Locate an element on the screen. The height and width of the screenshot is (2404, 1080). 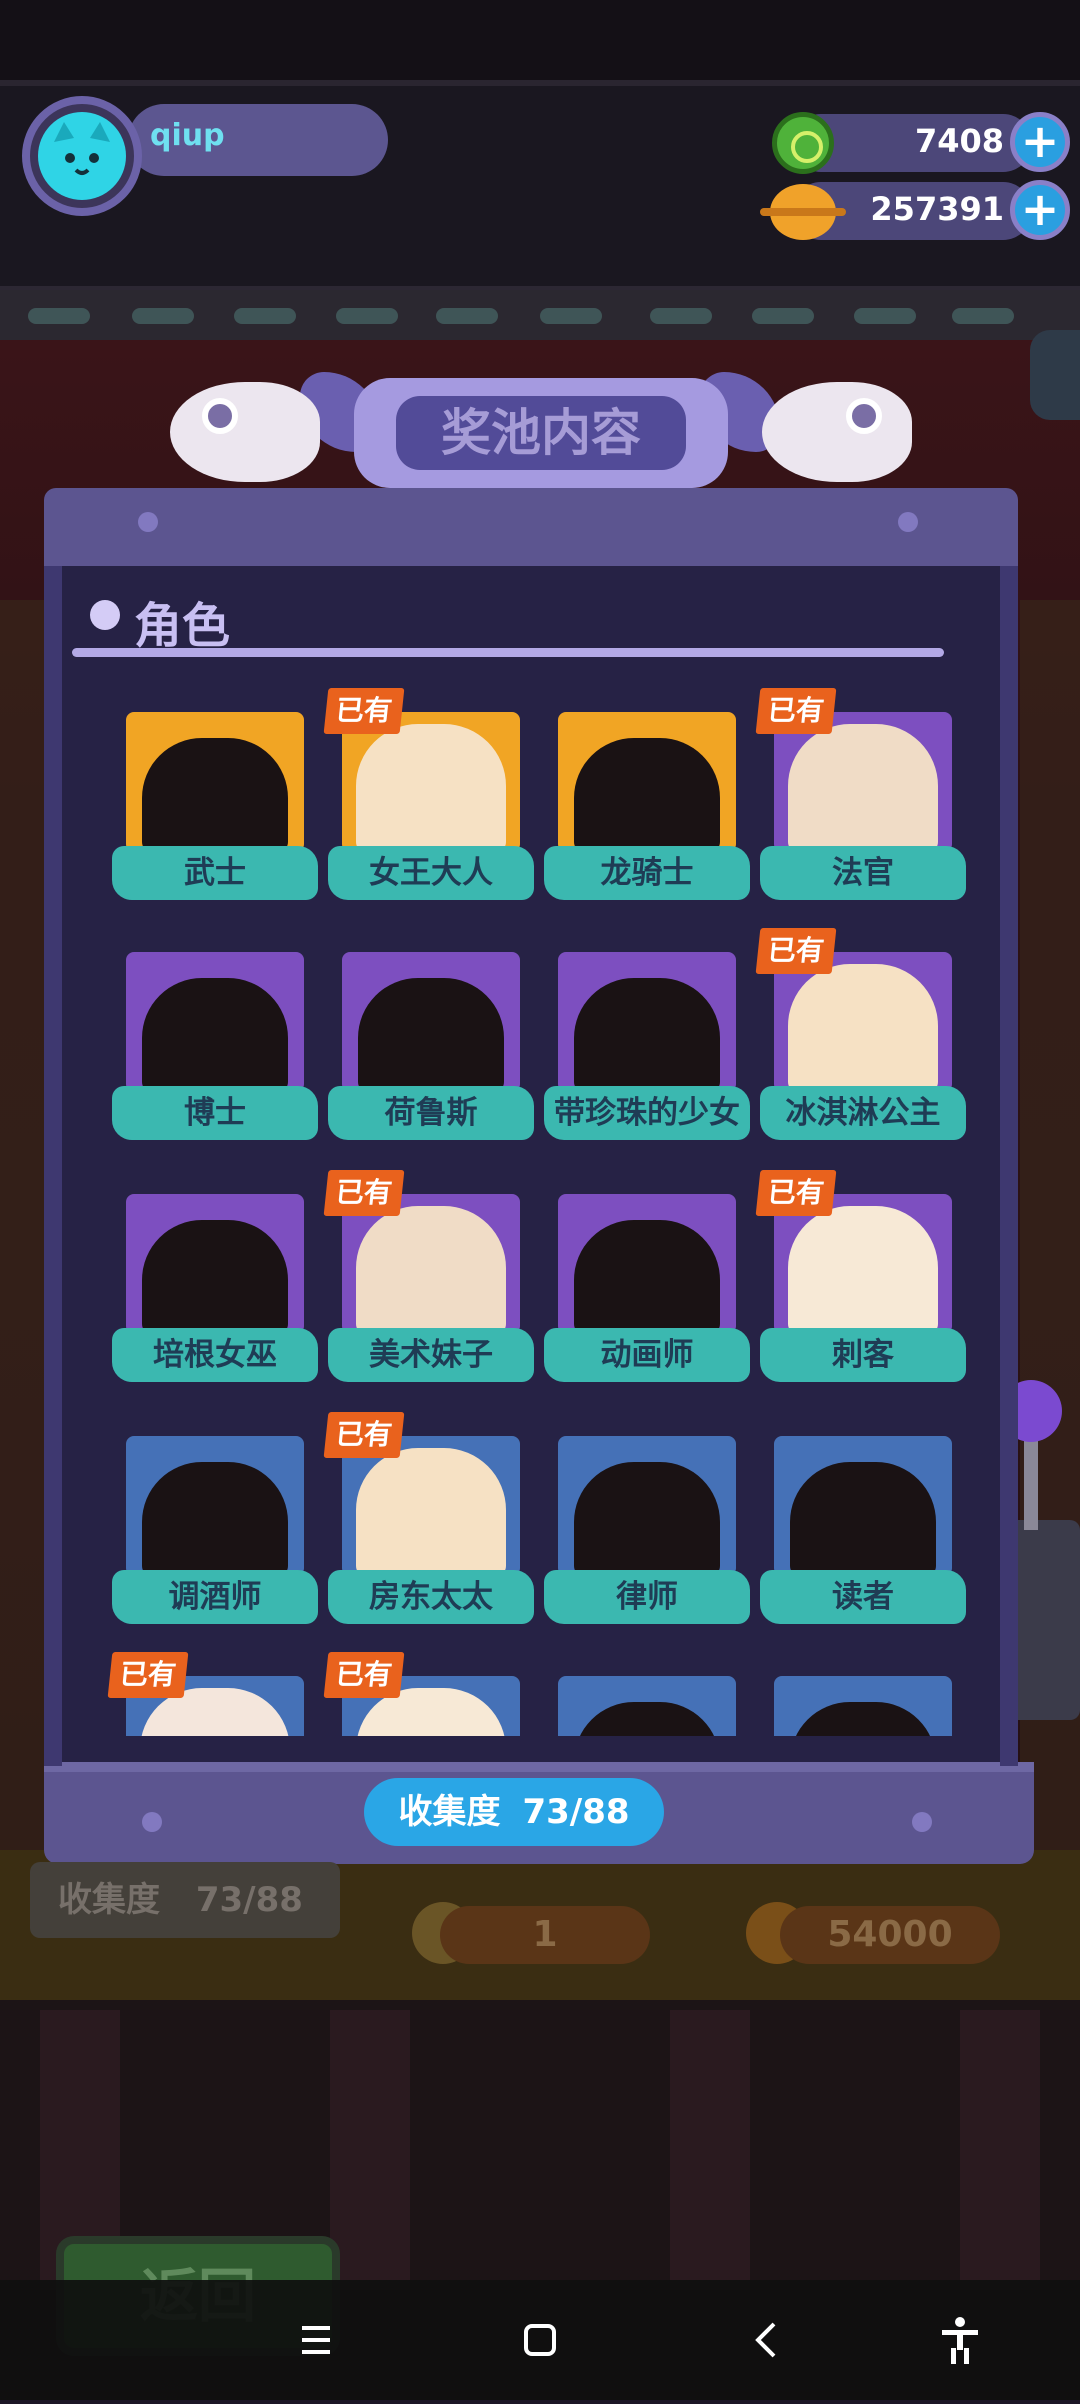
fish-decoration-left is located at coordinates (245, 432).